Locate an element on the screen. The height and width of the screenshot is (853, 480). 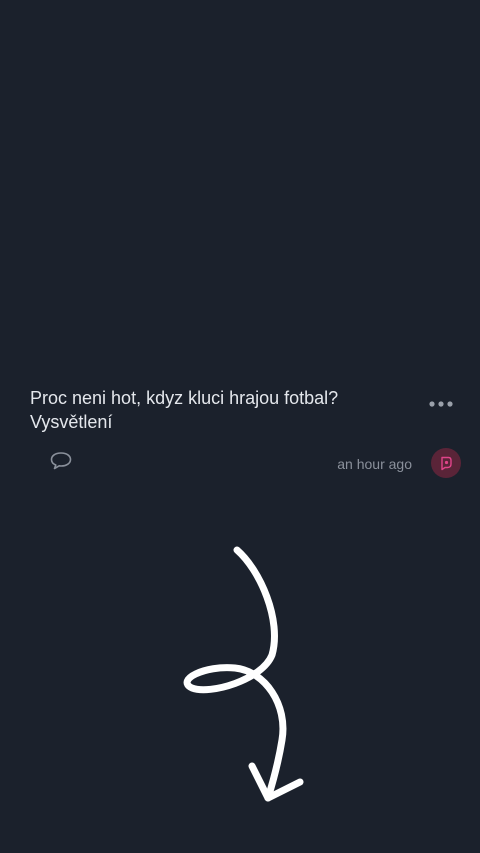
comment-button is located at coordinates (61, 461).